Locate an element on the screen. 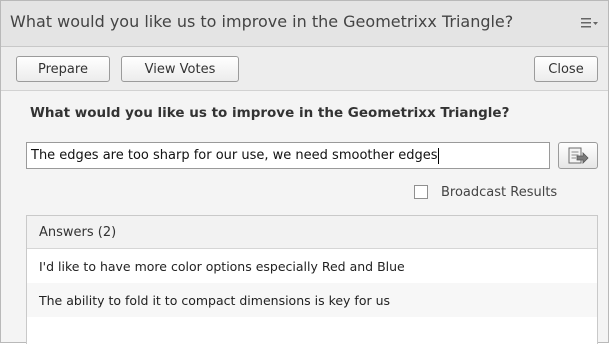 This screenshot has height=344, width=609. submit-answer-button is located at coordinates (578, 155).